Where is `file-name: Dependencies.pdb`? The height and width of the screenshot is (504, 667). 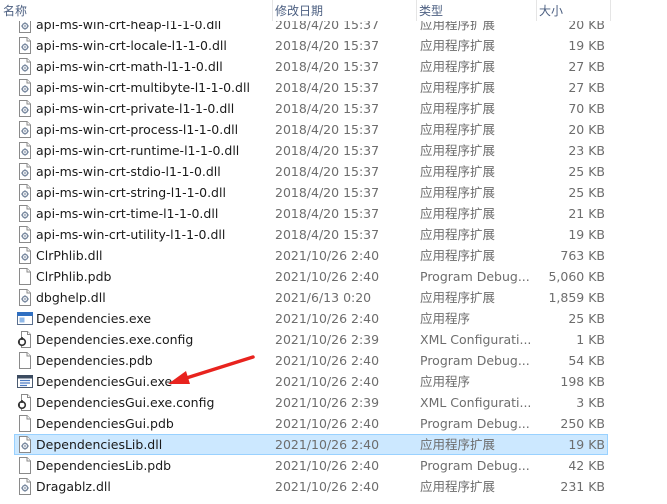 file-name: Dependencies.pdb is located at coordinates (94, 360).